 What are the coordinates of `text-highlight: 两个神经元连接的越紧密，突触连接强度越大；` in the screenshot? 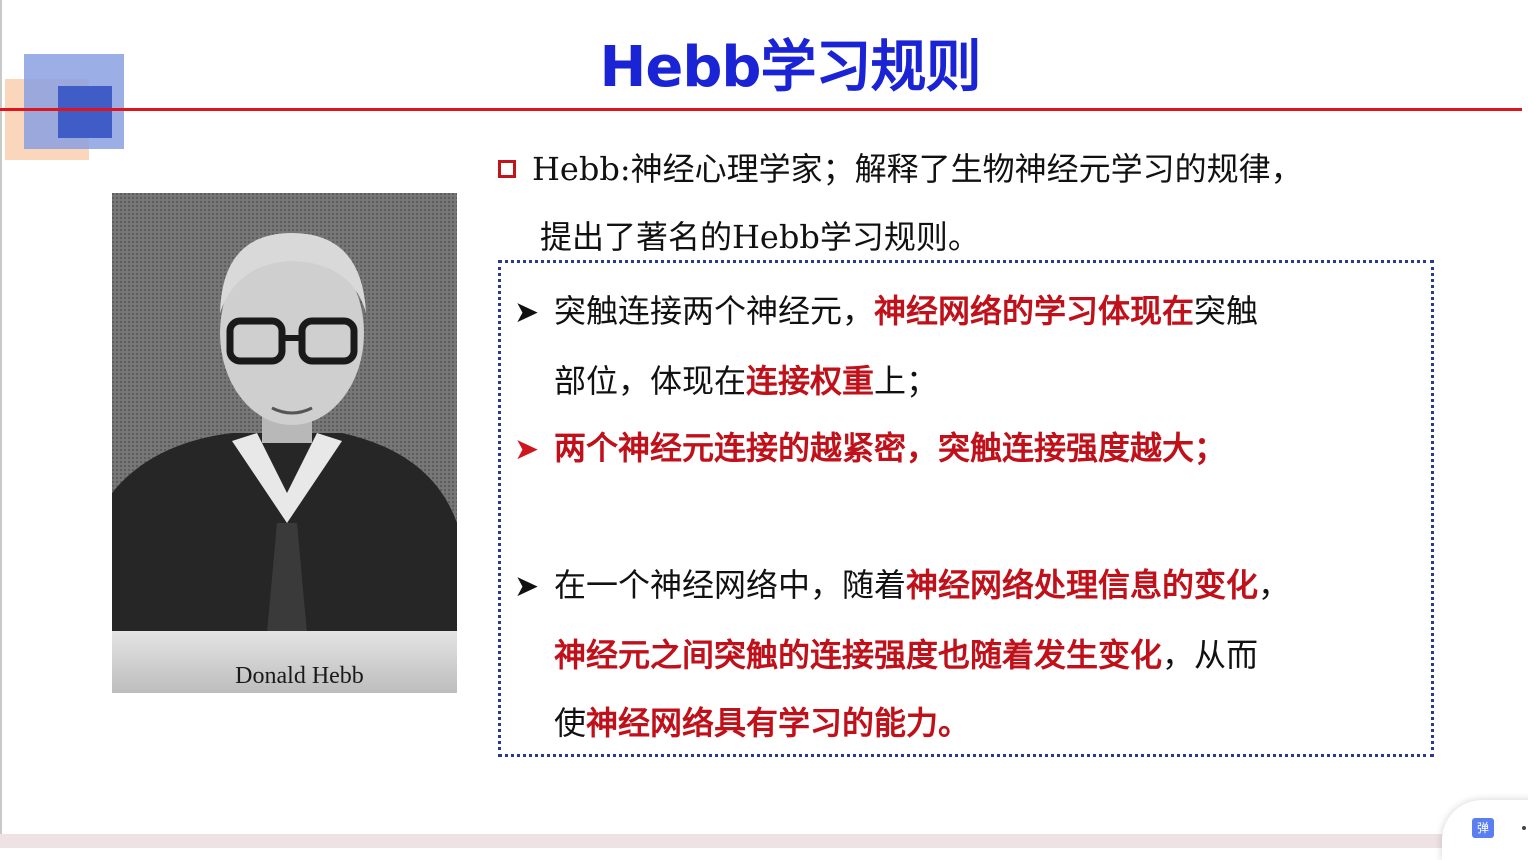 It's located at (890, 448).